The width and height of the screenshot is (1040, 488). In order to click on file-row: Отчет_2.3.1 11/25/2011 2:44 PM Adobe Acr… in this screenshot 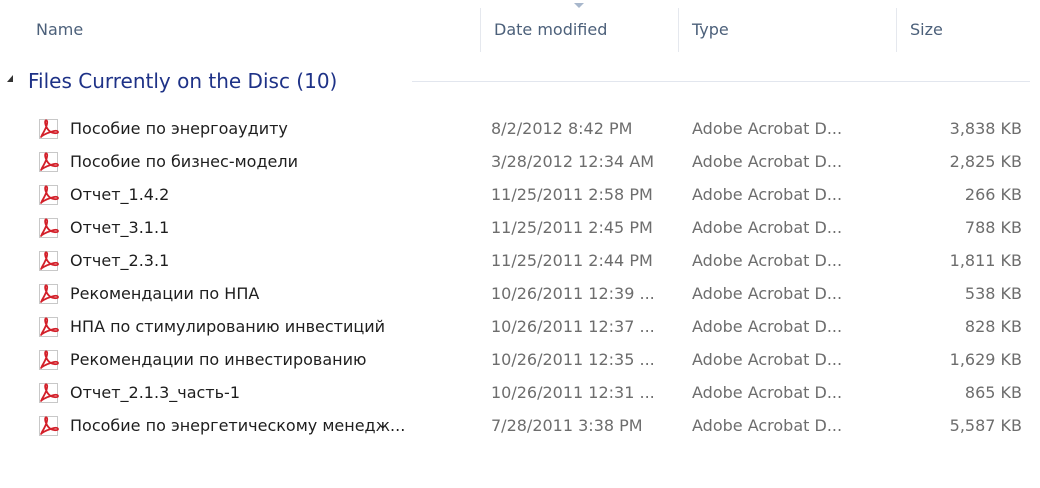, I will do `click(520, 260)`.